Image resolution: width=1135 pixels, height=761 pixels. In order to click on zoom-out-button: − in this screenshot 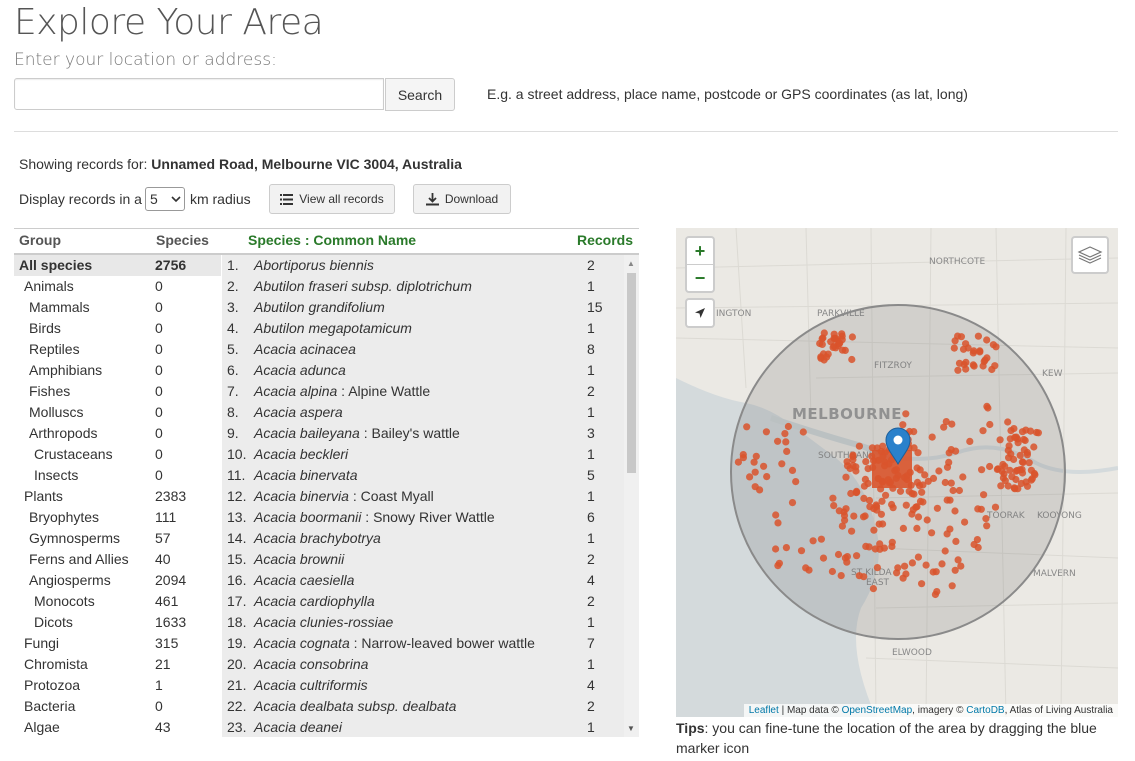, I will do `click(700, 278)`.